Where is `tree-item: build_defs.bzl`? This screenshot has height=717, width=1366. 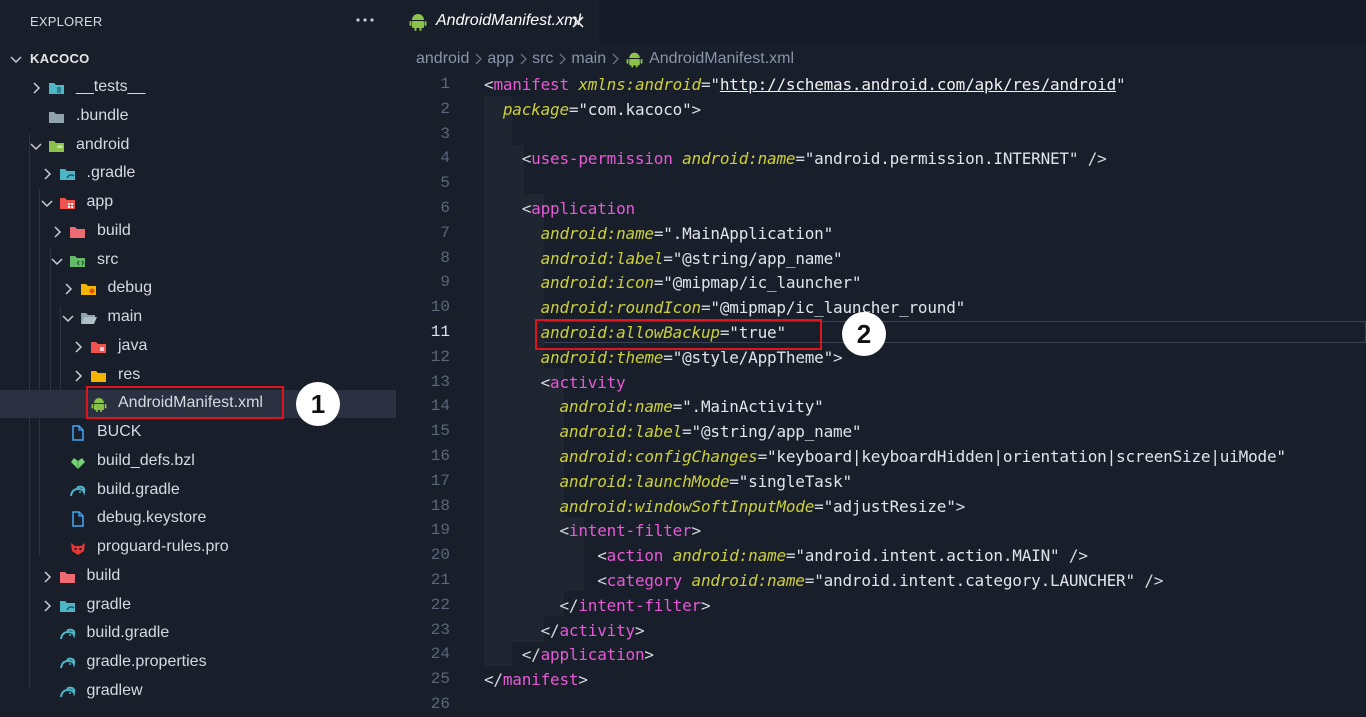
tree-item: build_defs.bzl is located at coordinates (198, 462).